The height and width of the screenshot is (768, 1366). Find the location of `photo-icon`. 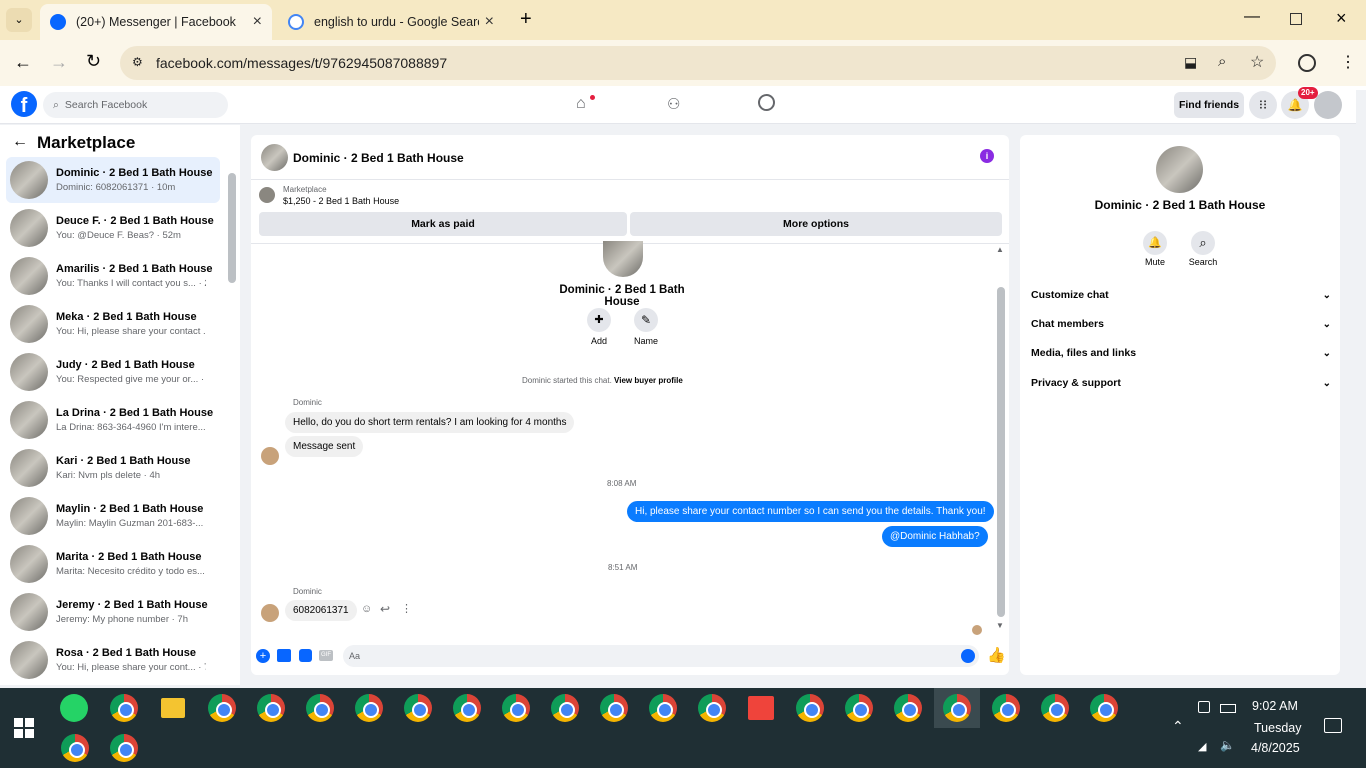

photo-icon is located at coordinates (284, 655).